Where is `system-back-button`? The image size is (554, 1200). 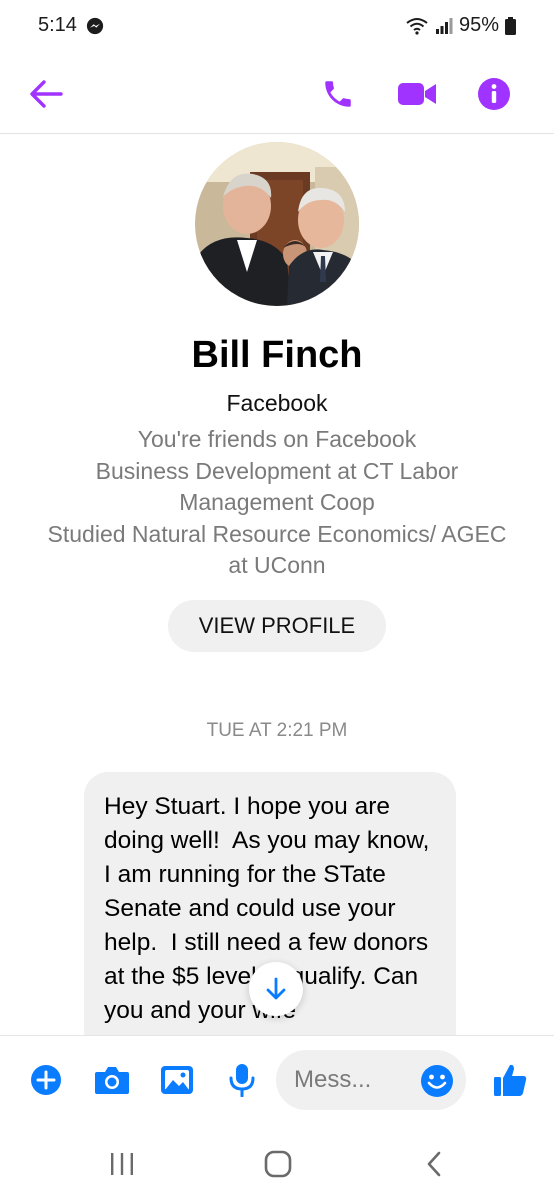 system-back-button is located at coordinates (434, 1164).